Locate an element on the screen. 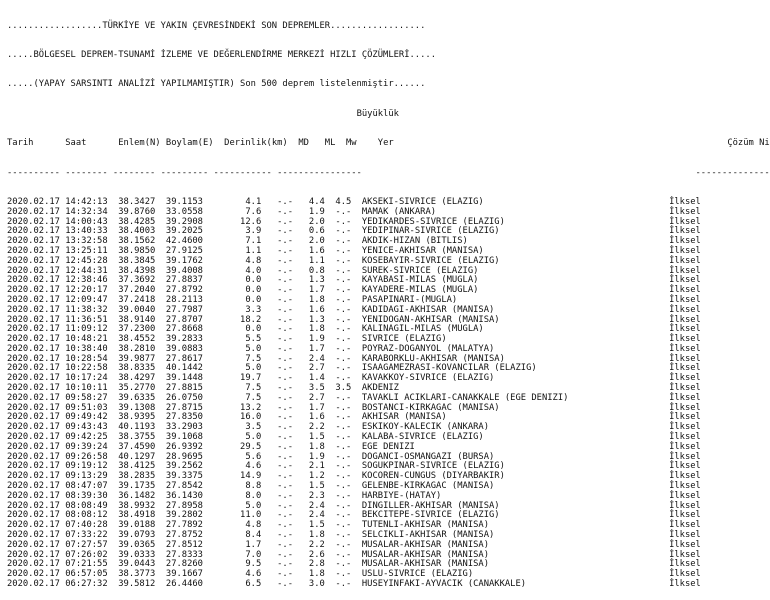 This screenshot has height=600, width=770. cell-boylam: 27.8542 is located at coordinates (192, 486).